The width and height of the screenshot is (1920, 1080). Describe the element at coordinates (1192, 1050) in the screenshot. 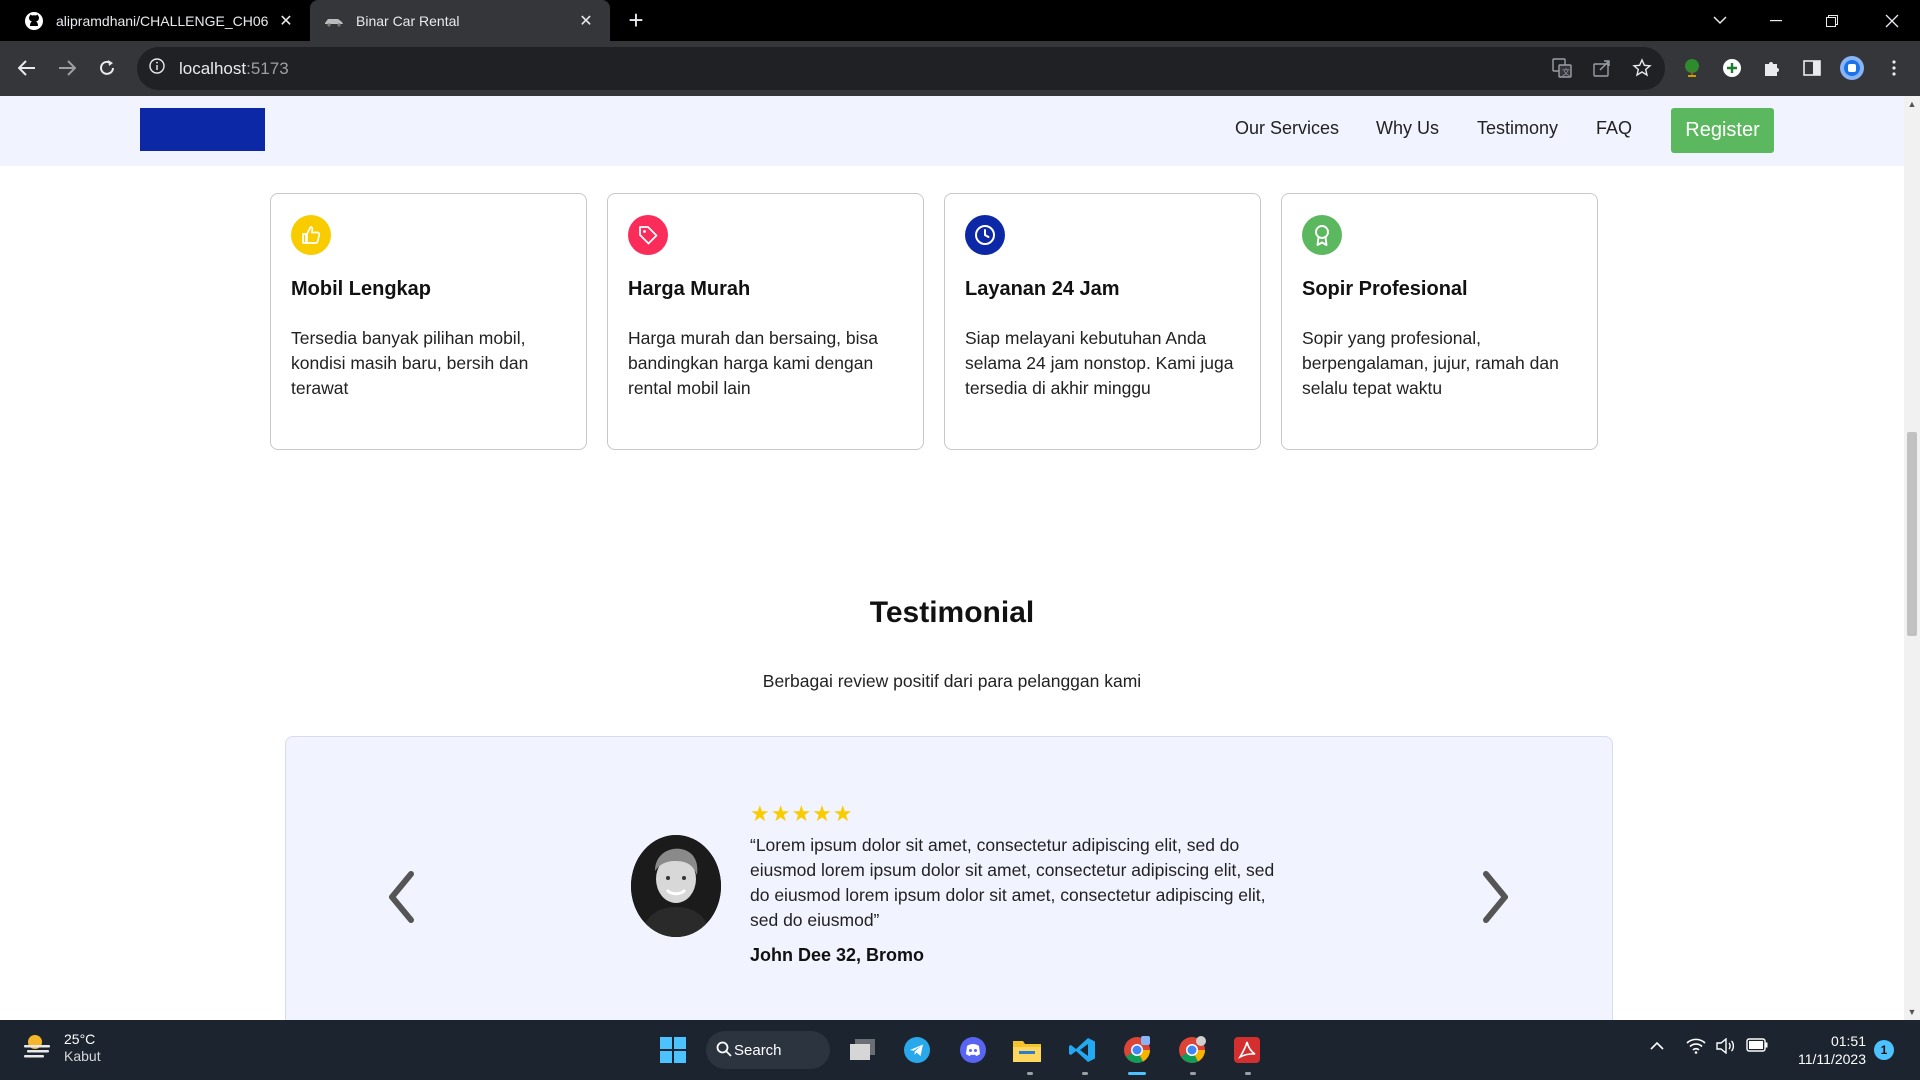

I see `chrome-profile-icon` at that location.